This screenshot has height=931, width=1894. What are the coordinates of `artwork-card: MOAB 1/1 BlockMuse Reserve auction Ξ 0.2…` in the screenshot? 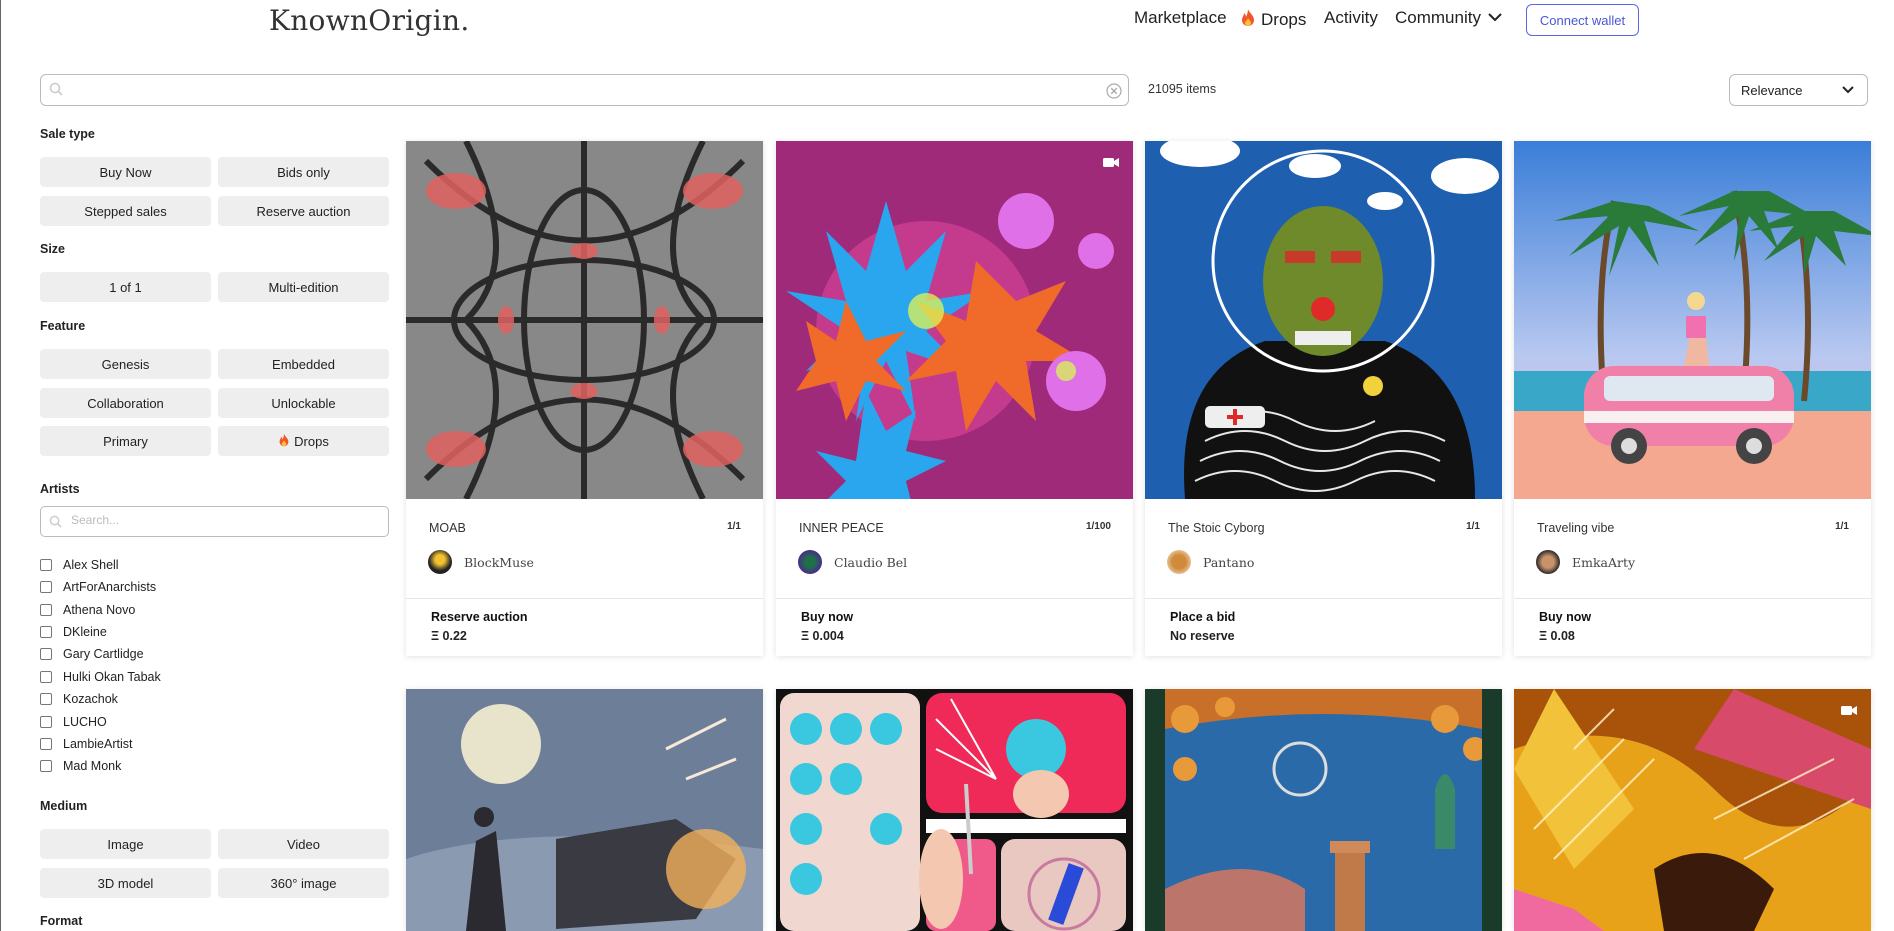 It's located at (584, 398).